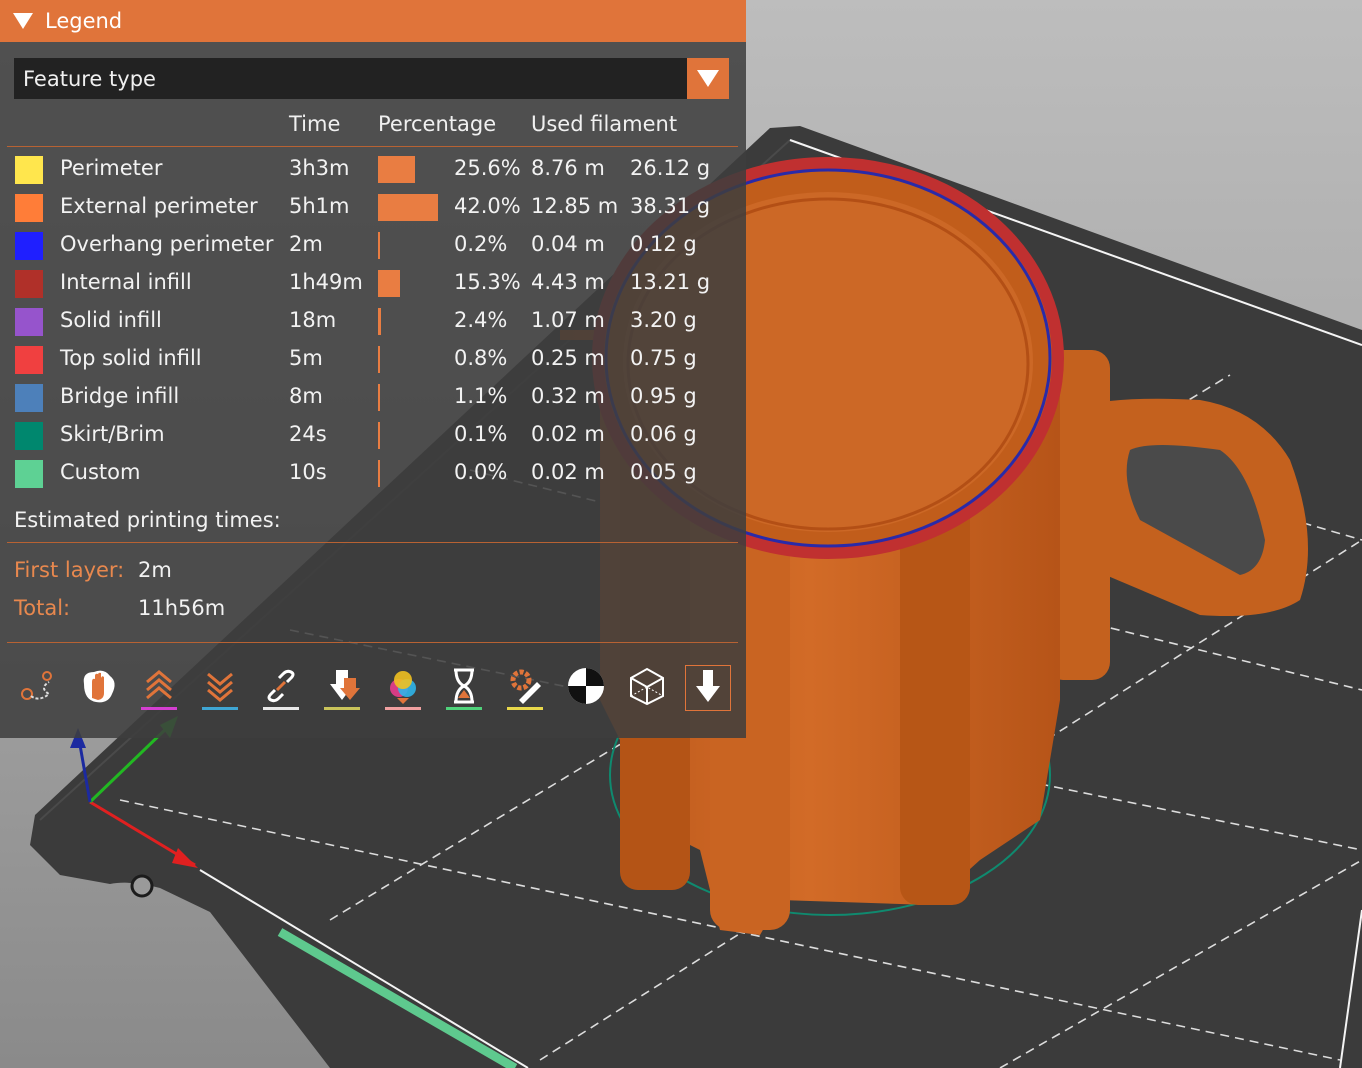  I want to click on feature-length: 0.25 m, so click(568, 358).